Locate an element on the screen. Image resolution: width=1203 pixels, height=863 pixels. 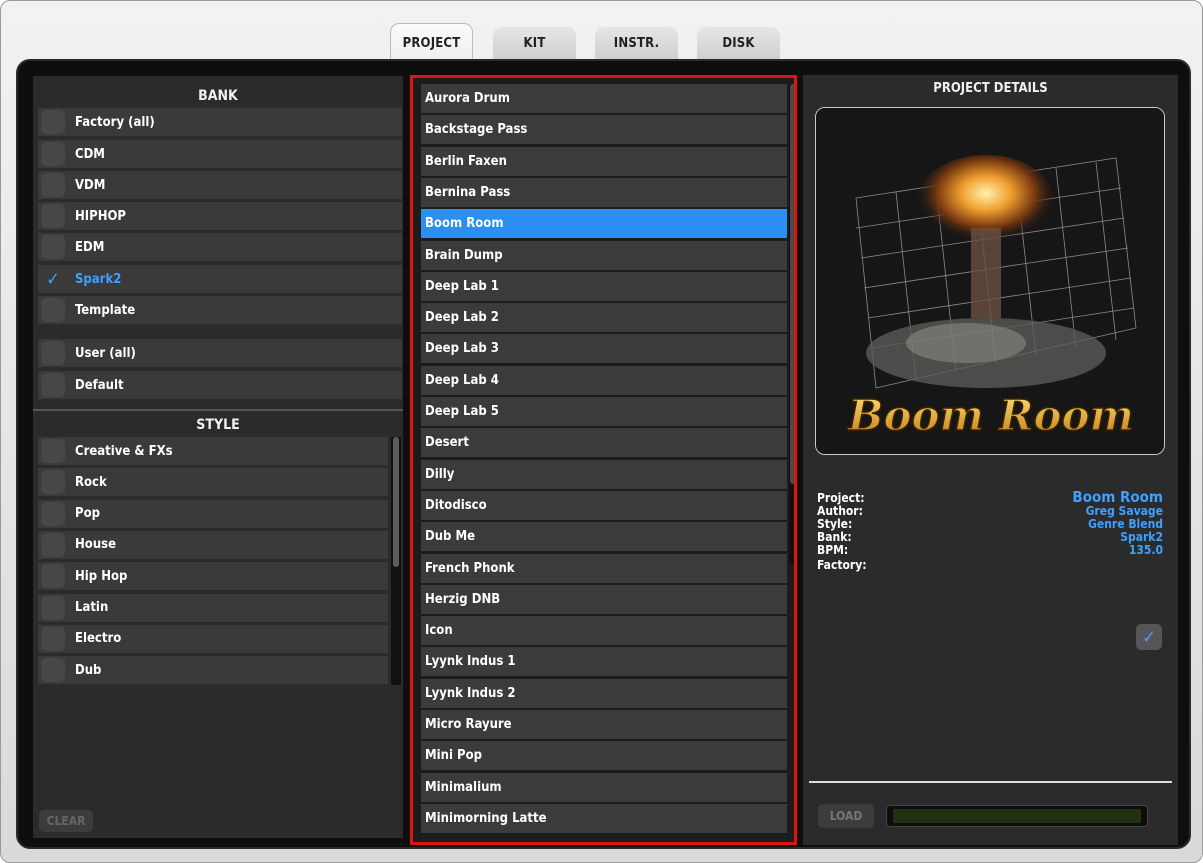
project-list-item: Icon is located at coordinates (604, 631).